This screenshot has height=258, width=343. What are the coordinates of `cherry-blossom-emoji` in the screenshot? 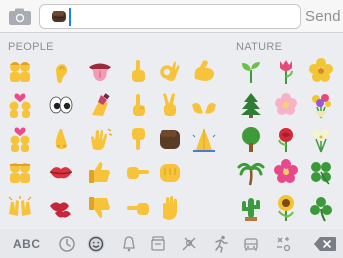 It's located at (286, 105).